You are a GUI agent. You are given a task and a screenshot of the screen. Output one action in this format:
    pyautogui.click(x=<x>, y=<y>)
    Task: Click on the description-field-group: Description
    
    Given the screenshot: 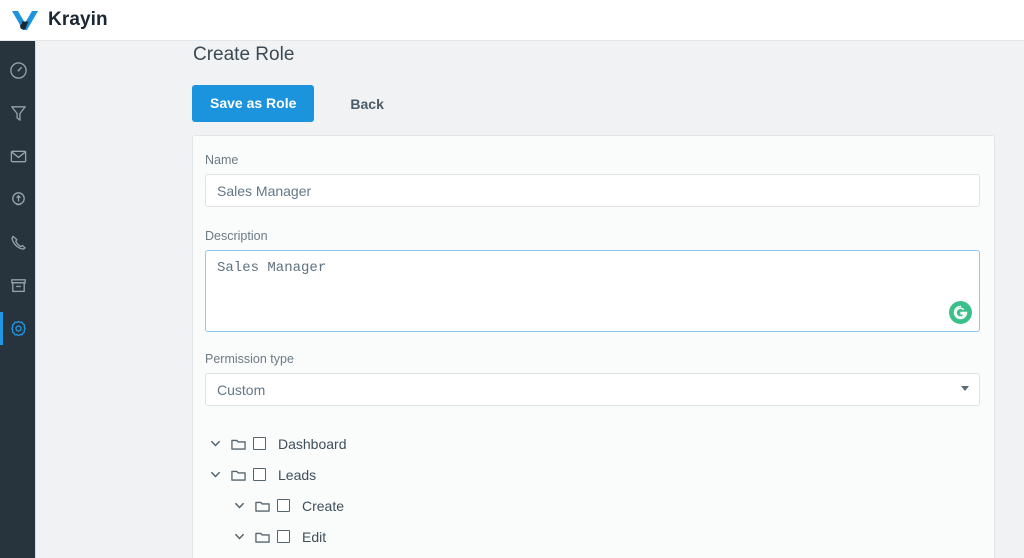 What is the action you would take?
    pyautogui.click(x=593, y=280)
    